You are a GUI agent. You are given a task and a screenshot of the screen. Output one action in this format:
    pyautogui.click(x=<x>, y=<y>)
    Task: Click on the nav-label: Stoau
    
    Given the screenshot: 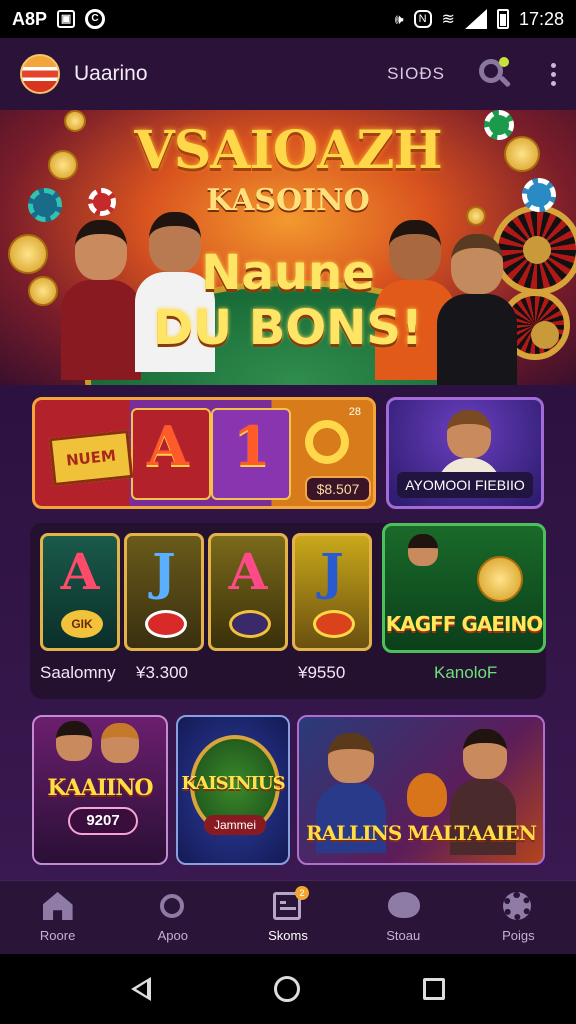 What is the action you would take?
    pyautogui.click(x=403, y=935)
    